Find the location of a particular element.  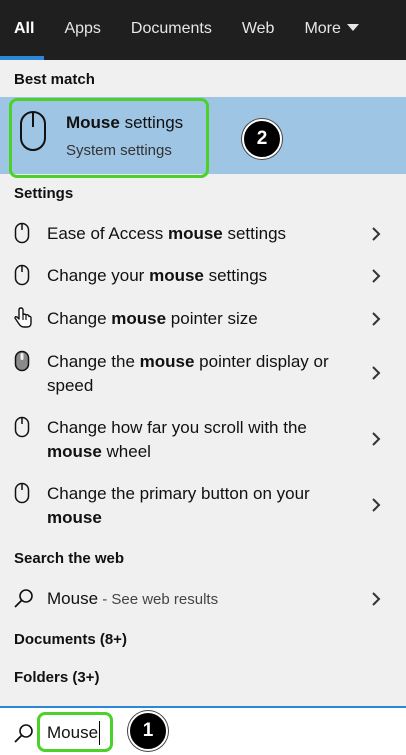

item-pre: Change the primary button on your is located at coordinates (178, 493).